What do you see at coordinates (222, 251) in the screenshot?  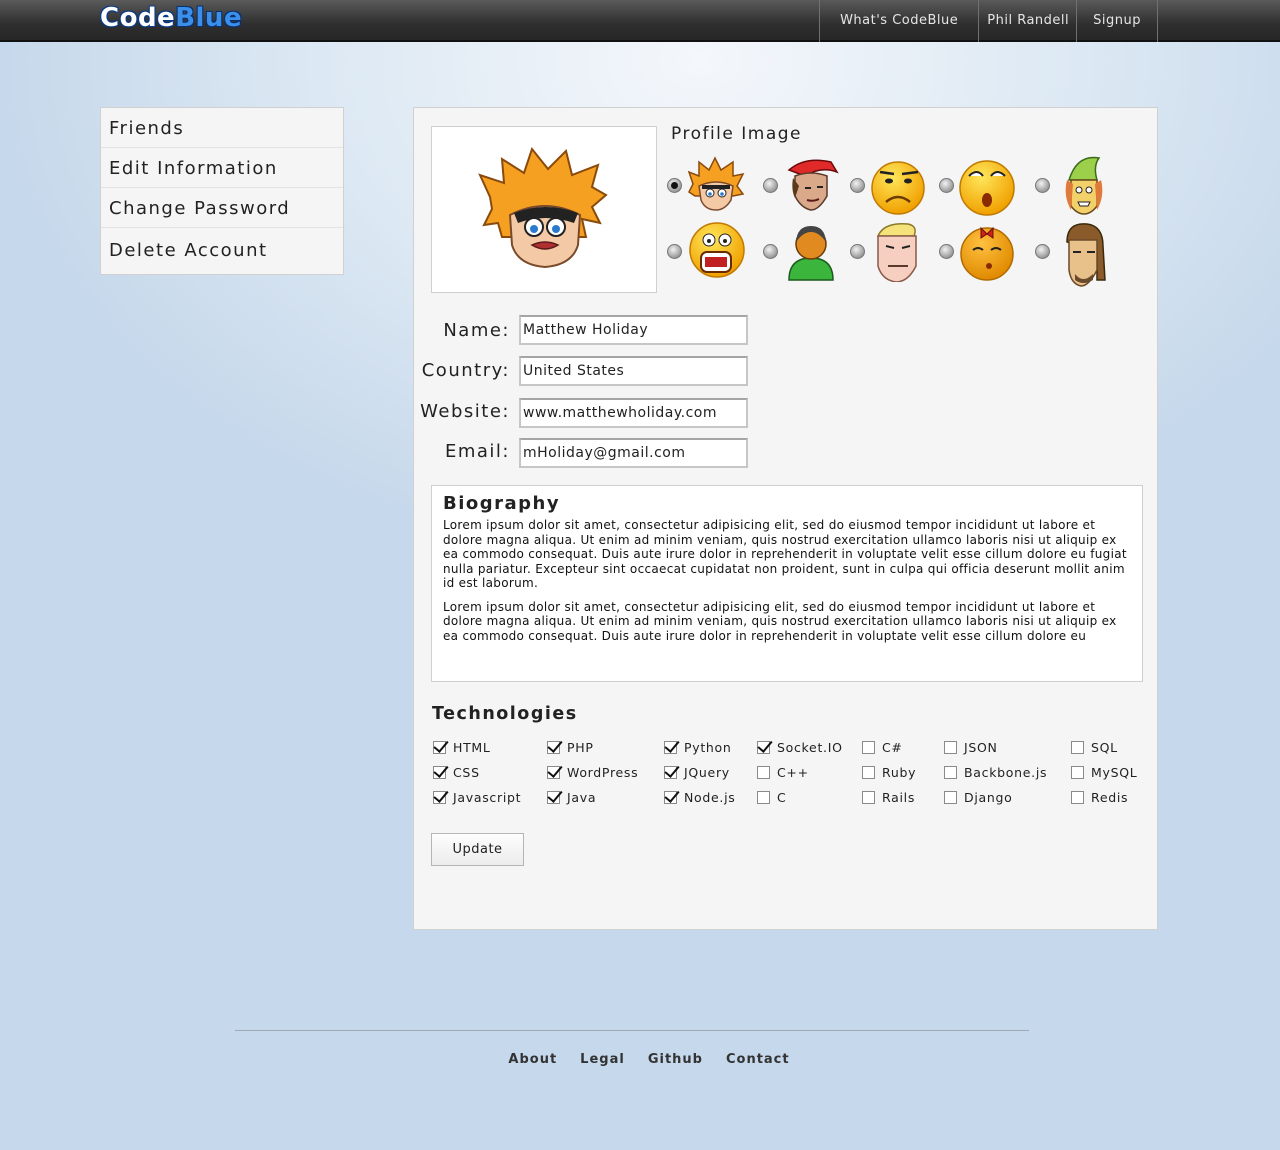 I see `sidebar-item-delete-account: Delete Account` at bounding box center [222, 251].